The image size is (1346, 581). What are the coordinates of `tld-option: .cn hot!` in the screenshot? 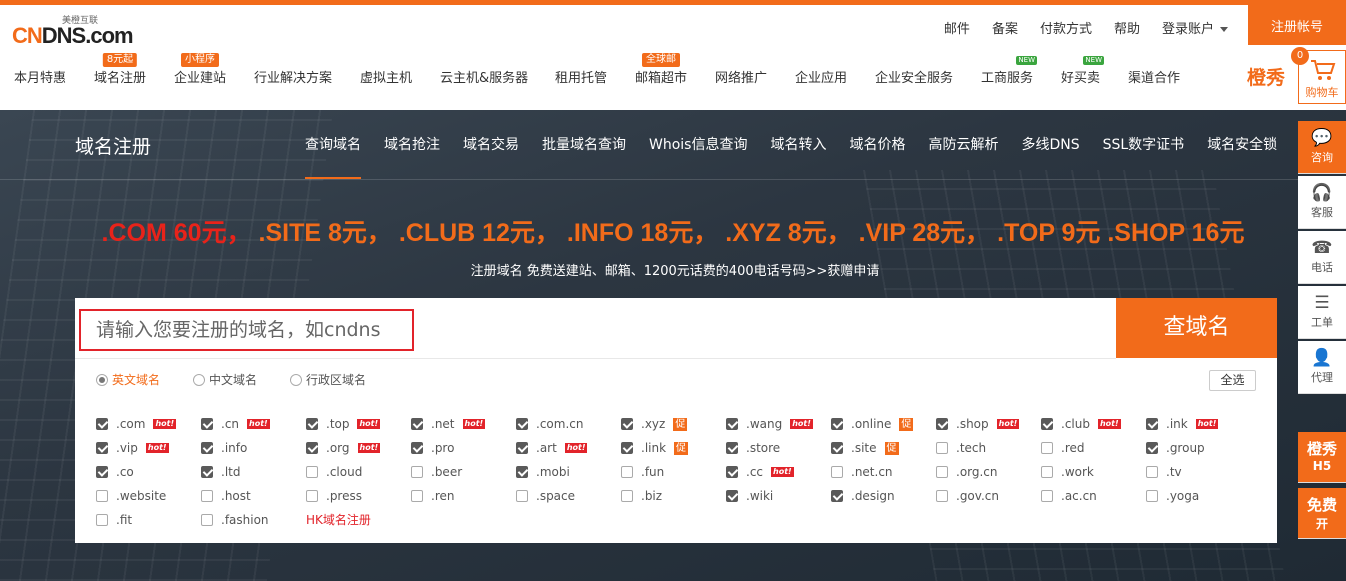 It's located at (235, 424).